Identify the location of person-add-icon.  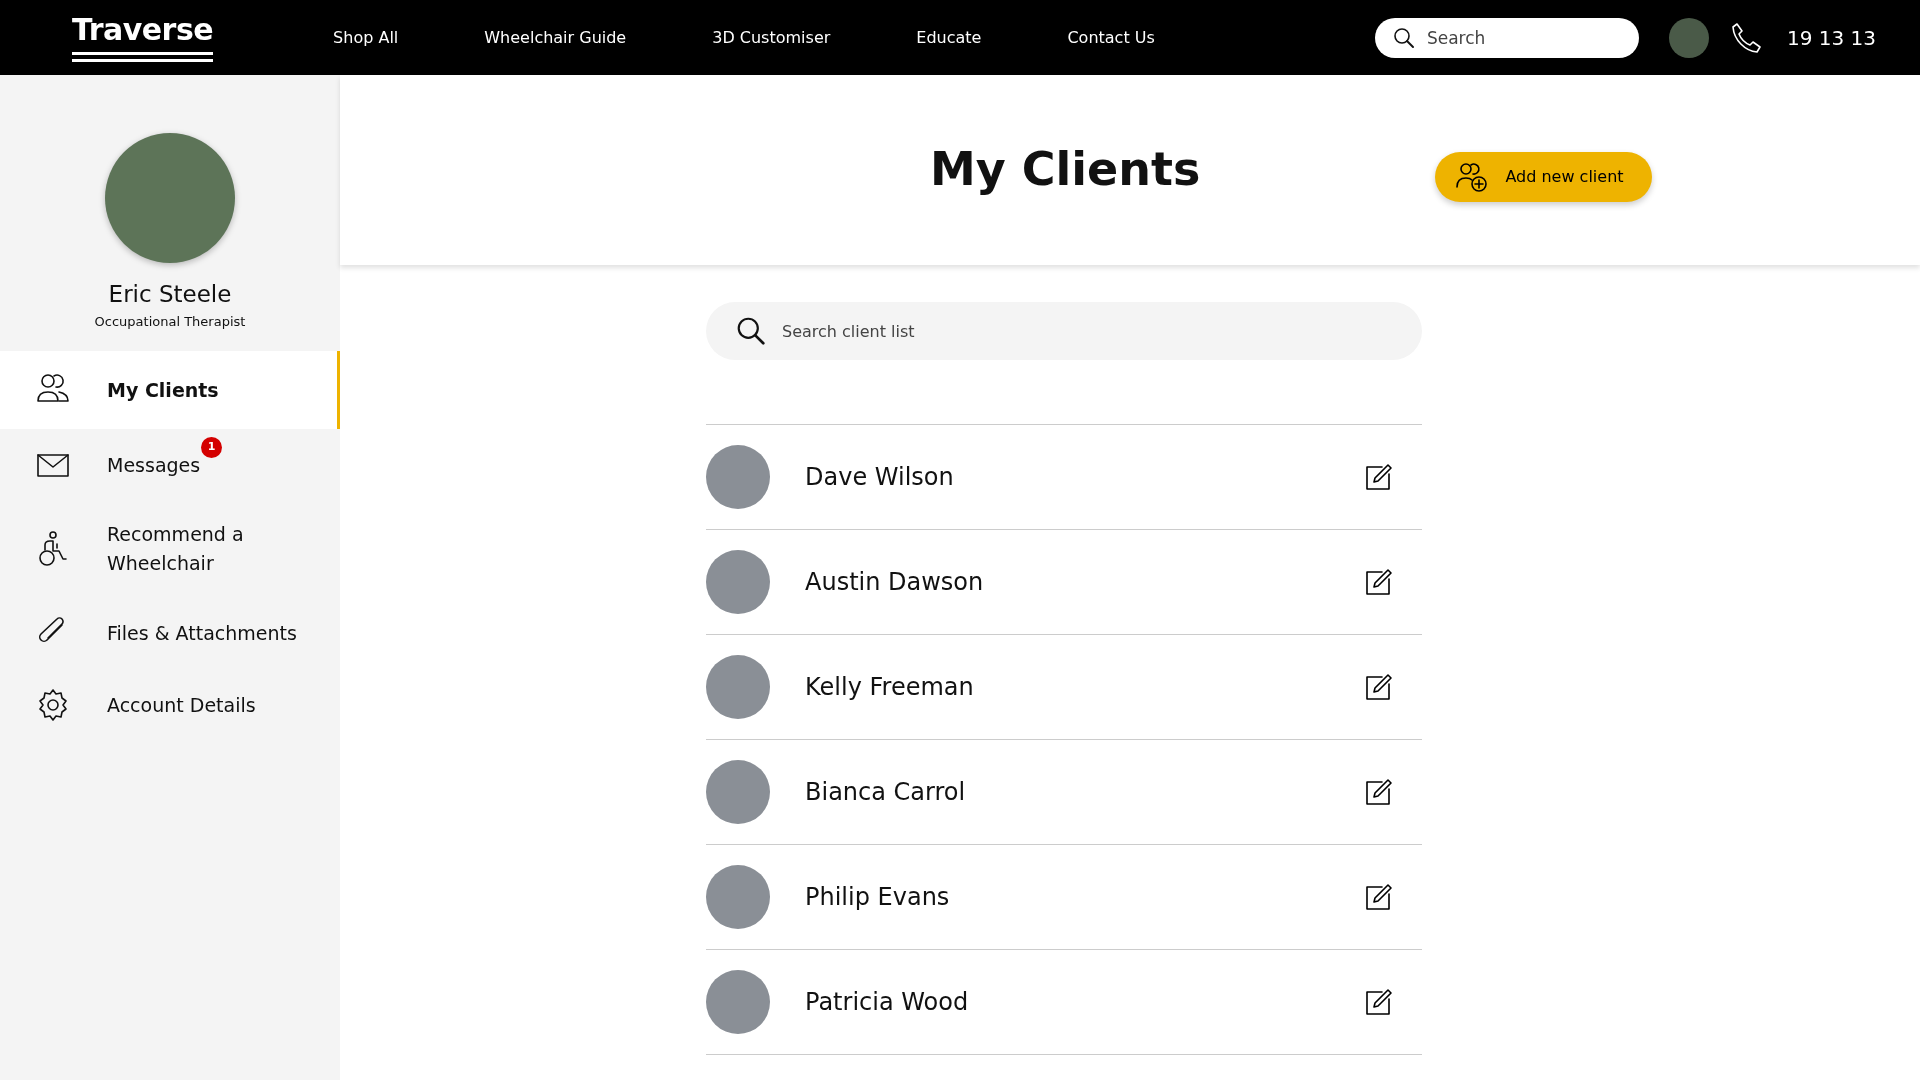
(1472, 177).